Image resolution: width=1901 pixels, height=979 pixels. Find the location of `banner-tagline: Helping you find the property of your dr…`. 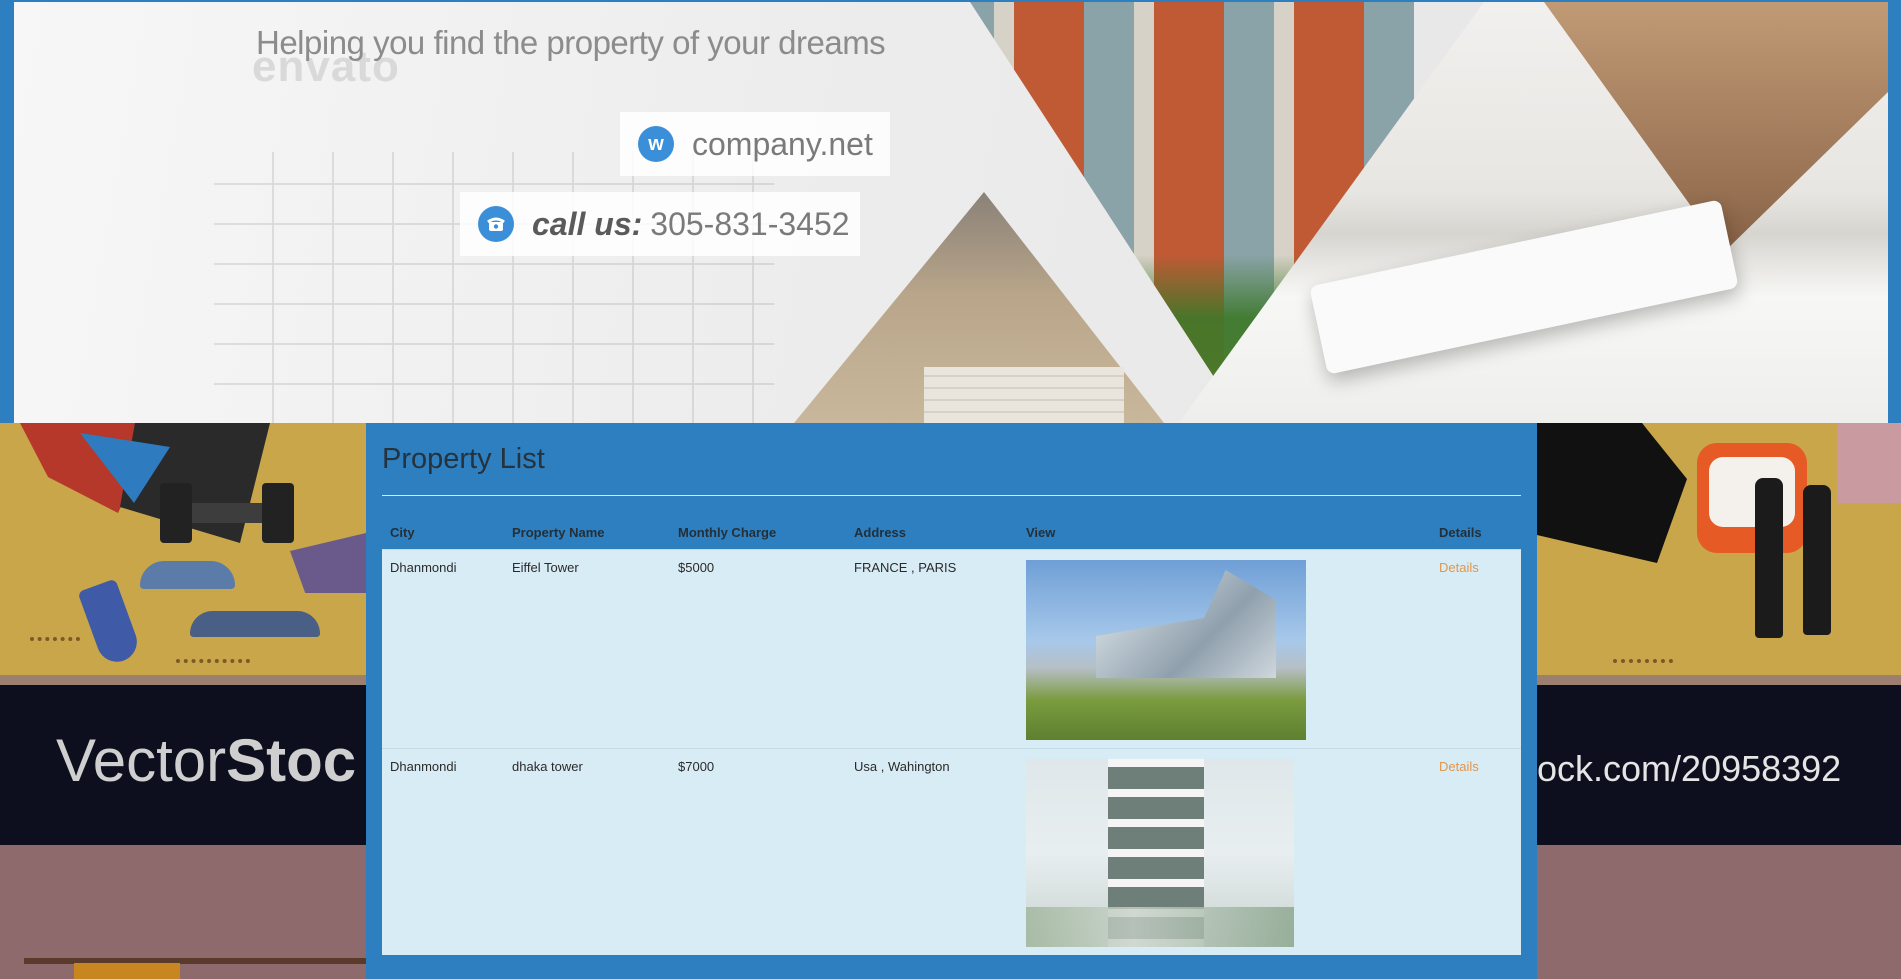

banner-tagline: Helping you find the property of your dr… is located at coordinates (571, 42).